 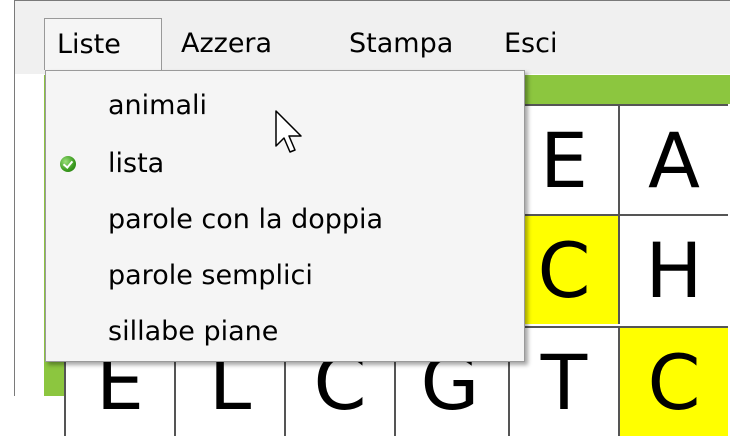 What do you see at coordinates (530, 44) in the screenshot?
I see `menu-esci: Esci` at bounding box center [530, 44].